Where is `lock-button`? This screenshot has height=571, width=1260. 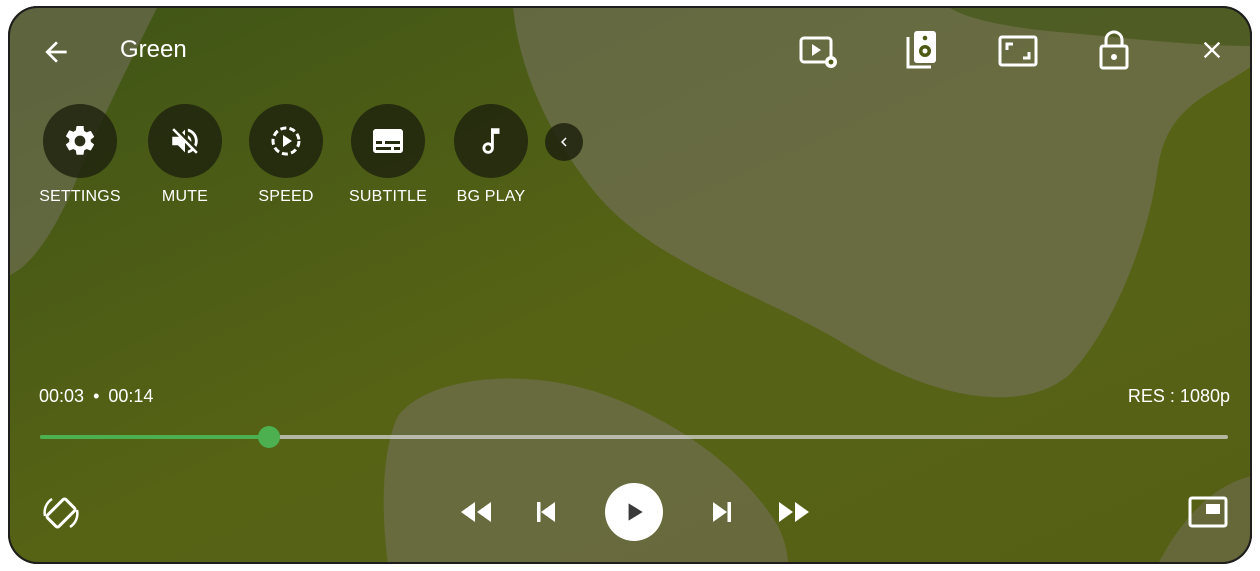
lock-button is located at coordinates (1114, 50).